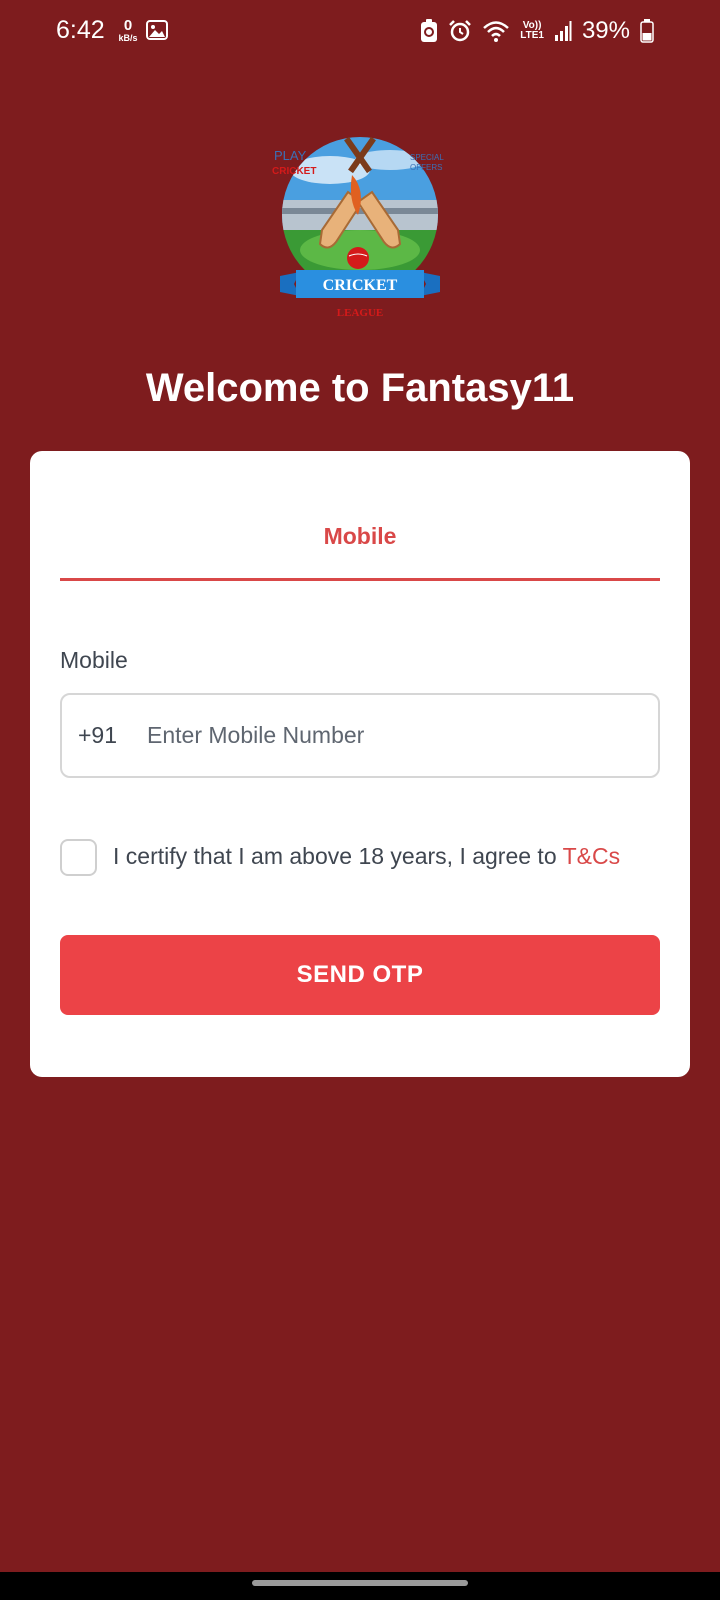 The width and height of the screenshot is (720, 1600). I want to click on mobile-label: Mobile, so click(94, 660).